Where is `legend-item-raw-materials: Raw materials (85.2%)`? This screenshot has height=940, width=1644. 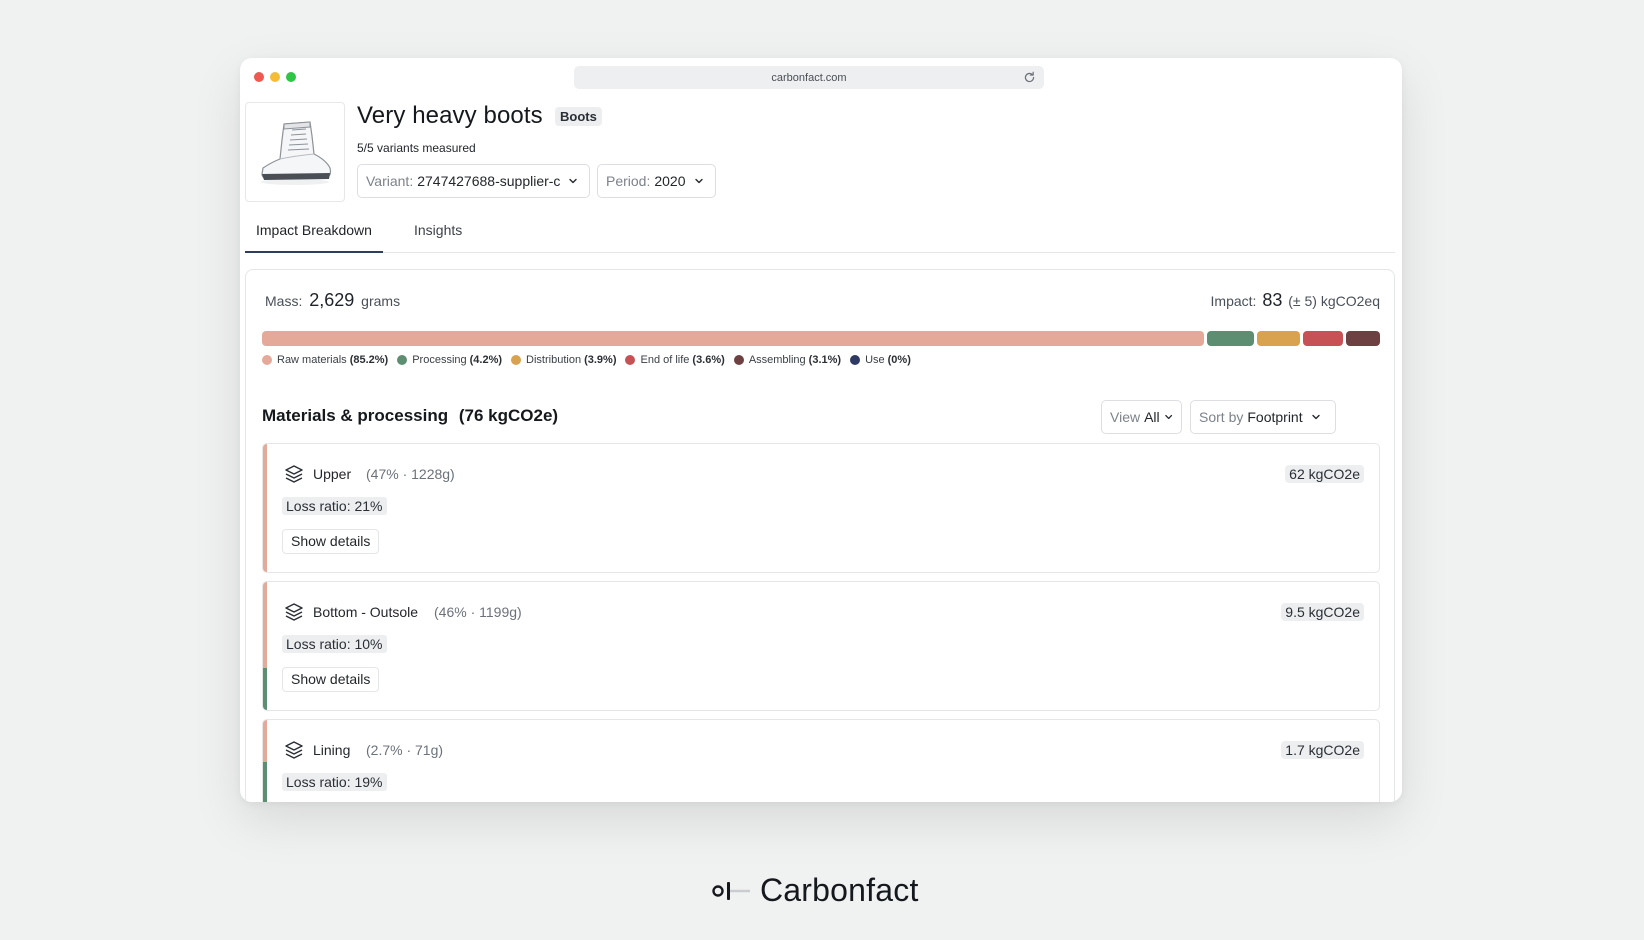
legend-item-raw-materials: Raw materials (85.2%) is located at coordinates (325, 360).